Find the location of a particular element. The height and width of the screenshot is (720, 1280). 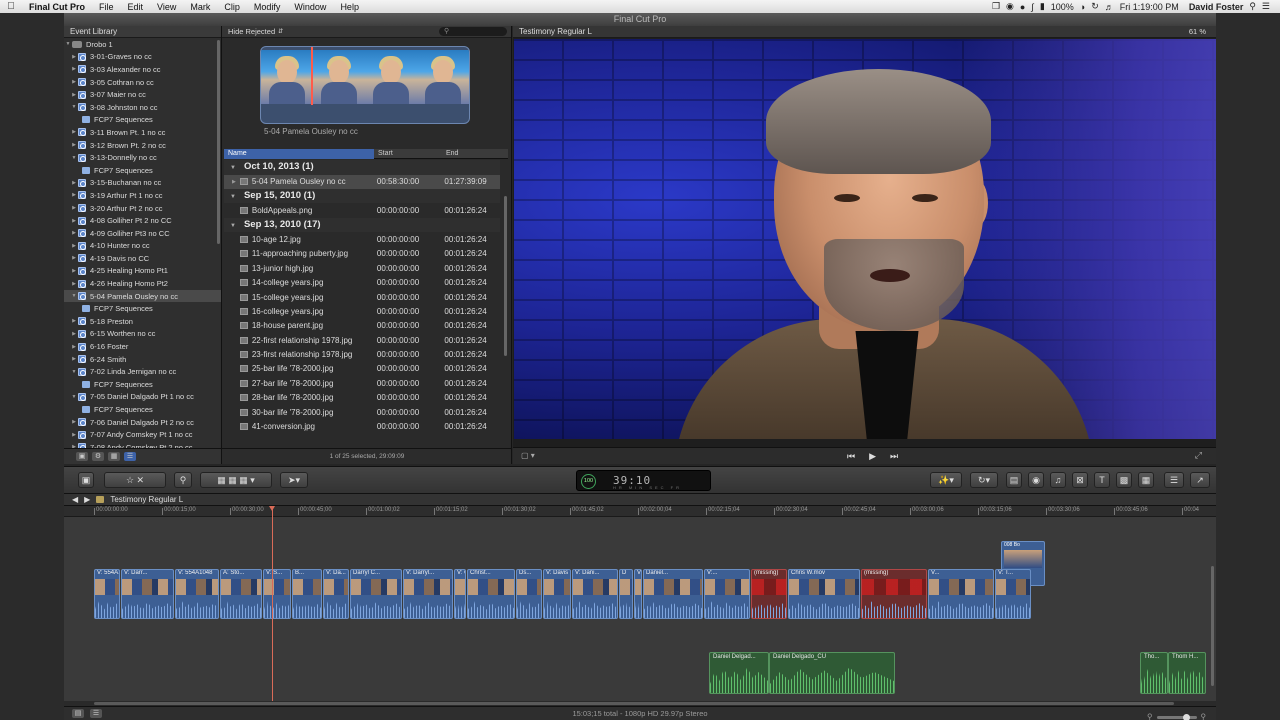

event-item: ▶ 4-25 Healing Homo Pt1 is located at coordinates (142, 271).